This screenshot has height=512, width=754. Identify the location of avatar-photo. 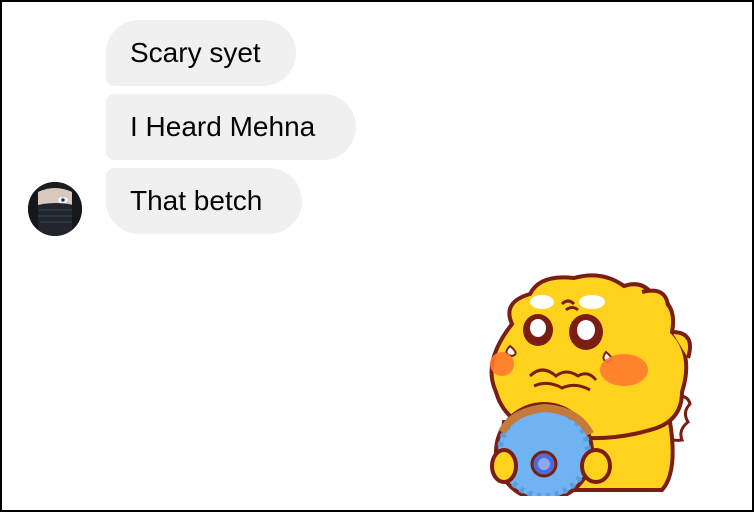
(55, 209).